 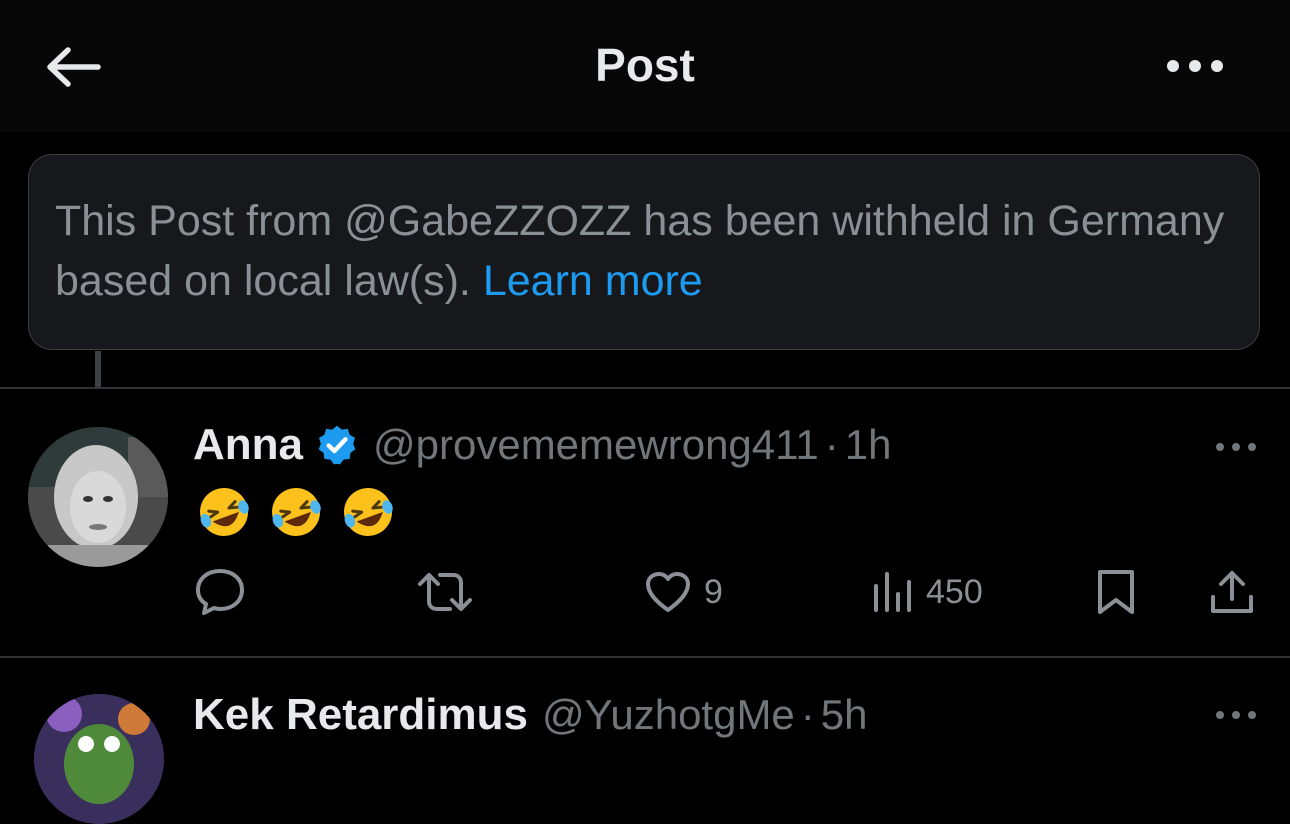 I want to click on reply-bubble-icon, so click(x=220, y=592).